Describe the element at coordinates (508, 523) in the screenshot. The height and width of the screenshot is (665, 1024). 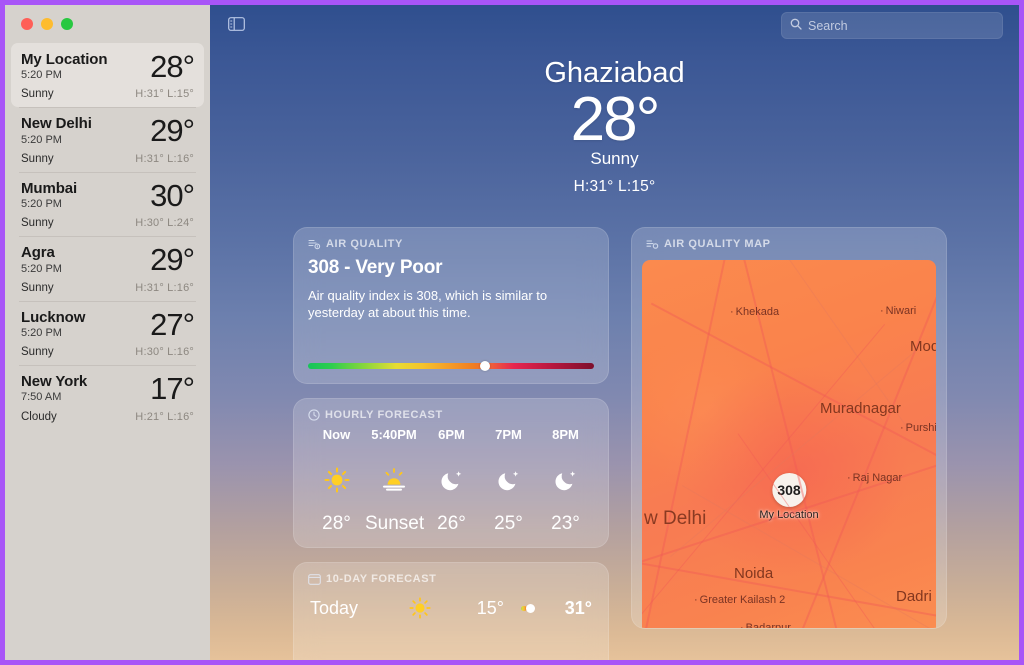
I see `hourly-temperature: 25°` at that location.